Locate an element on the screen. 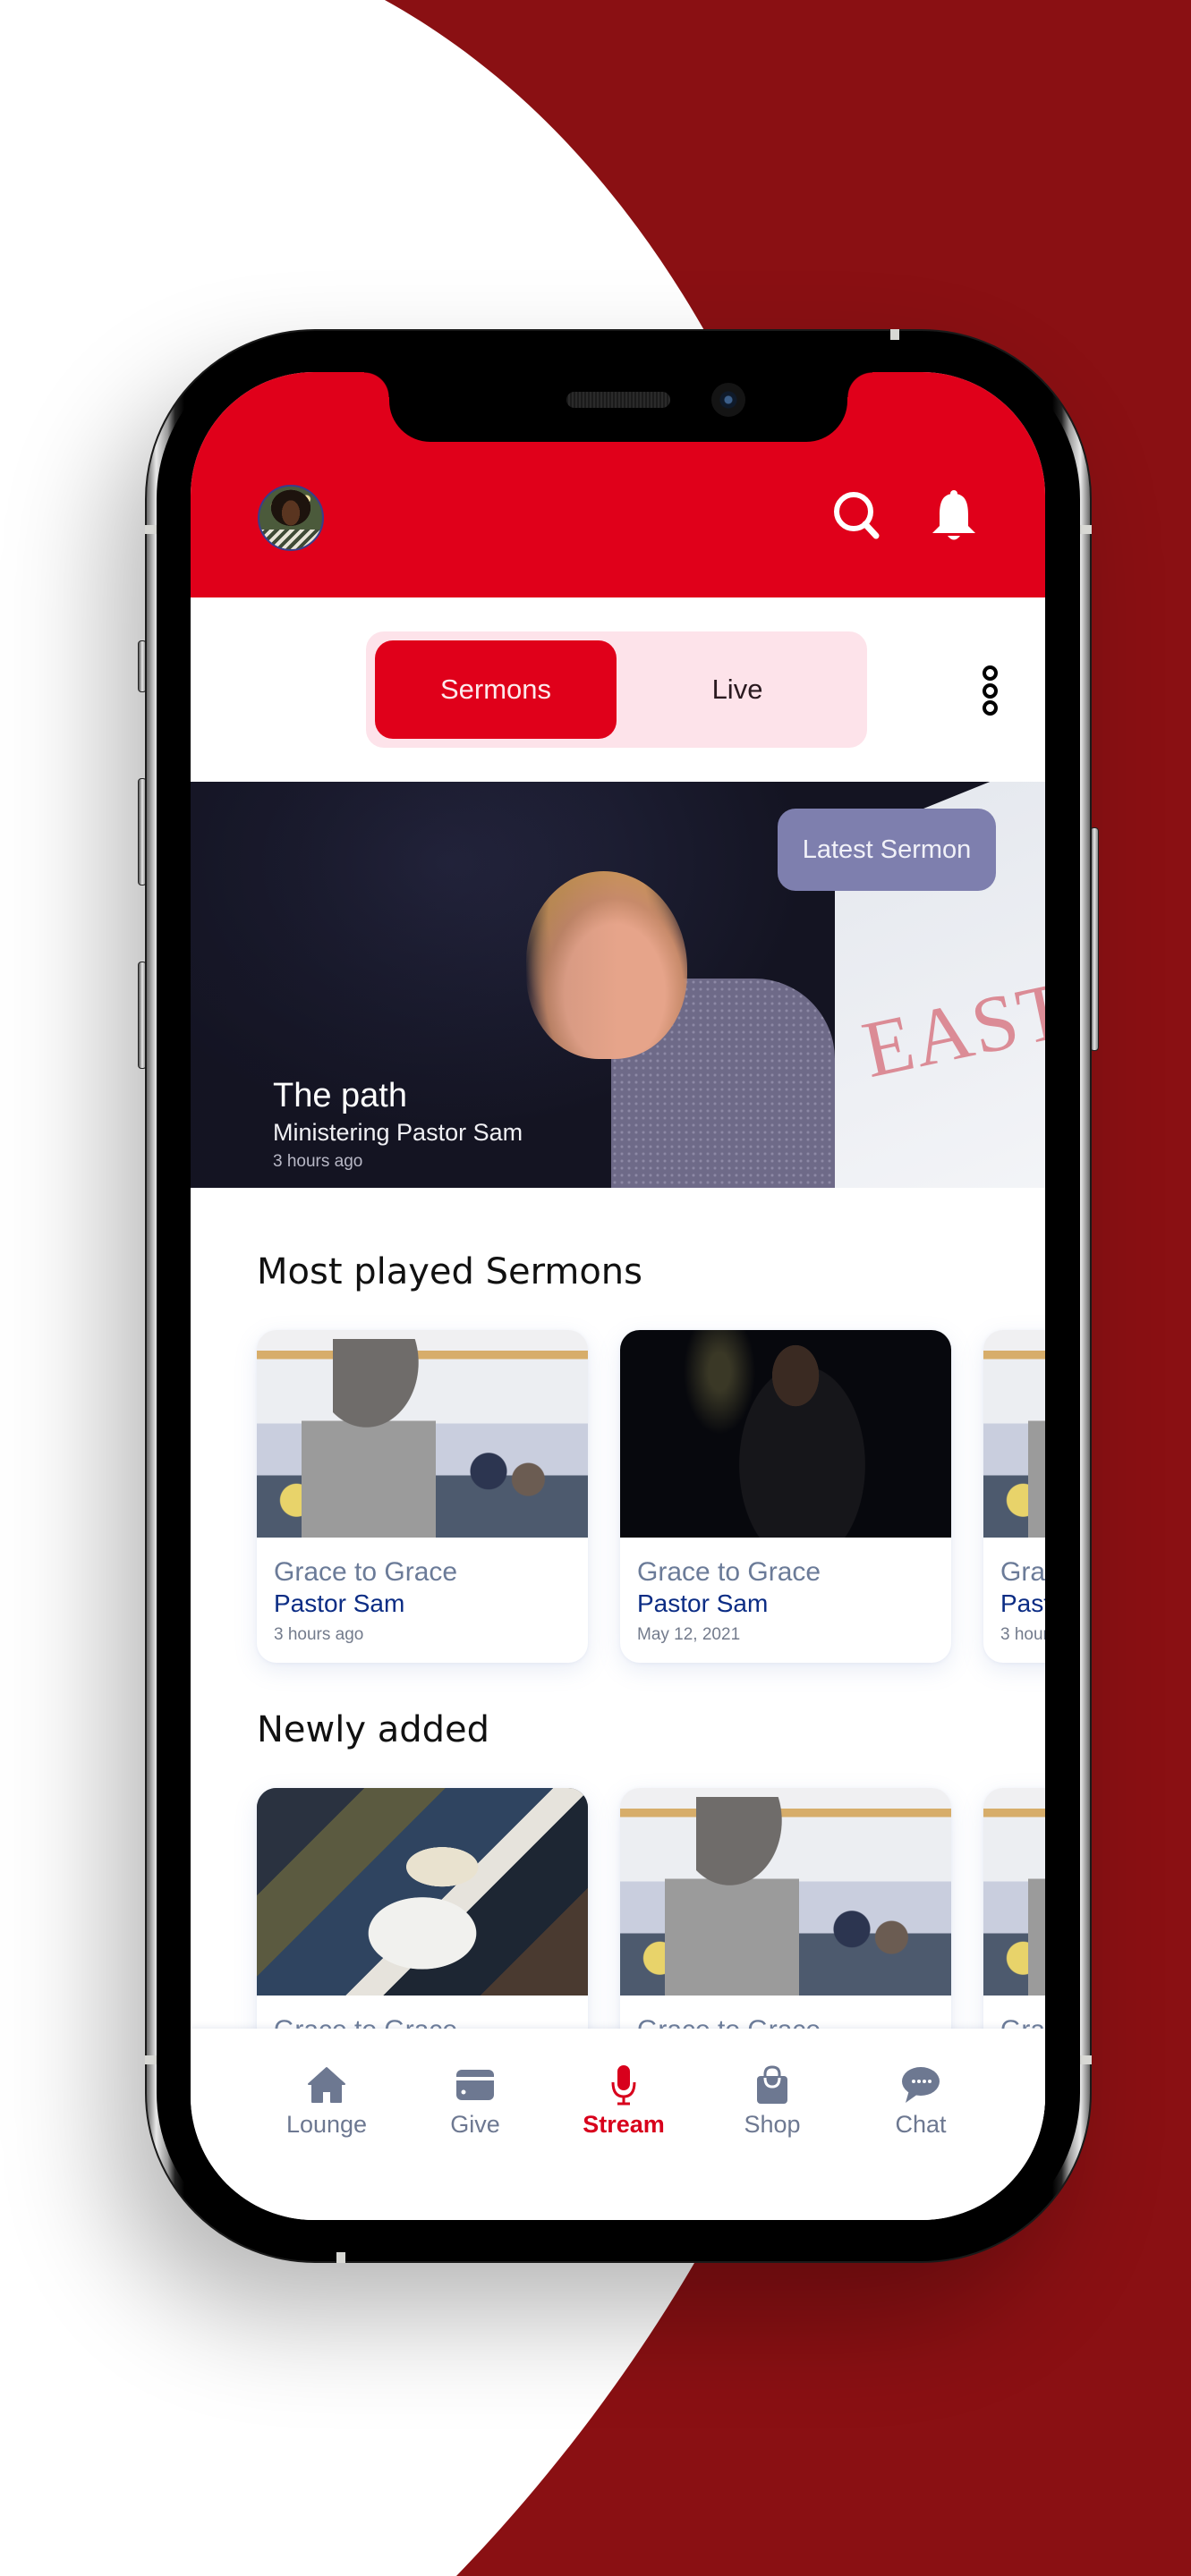 The width and height of the screenshot is (1191, 2576). nav-item-stream: Stream is located at coordinates (623, 2087).